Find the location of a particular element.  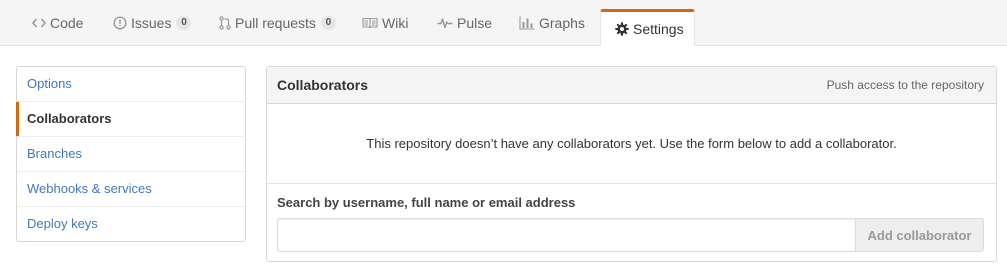

tab-label: Issues is located at coordinates (151, 23).